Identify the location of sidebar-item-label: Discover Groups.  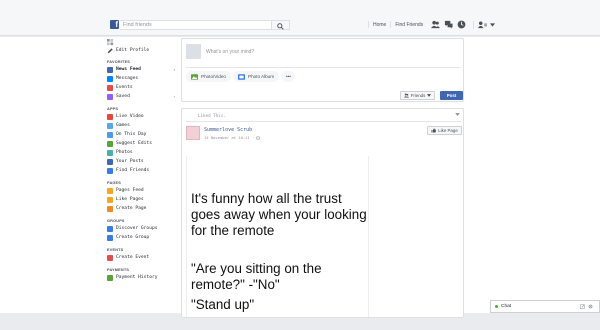
(137, 228).